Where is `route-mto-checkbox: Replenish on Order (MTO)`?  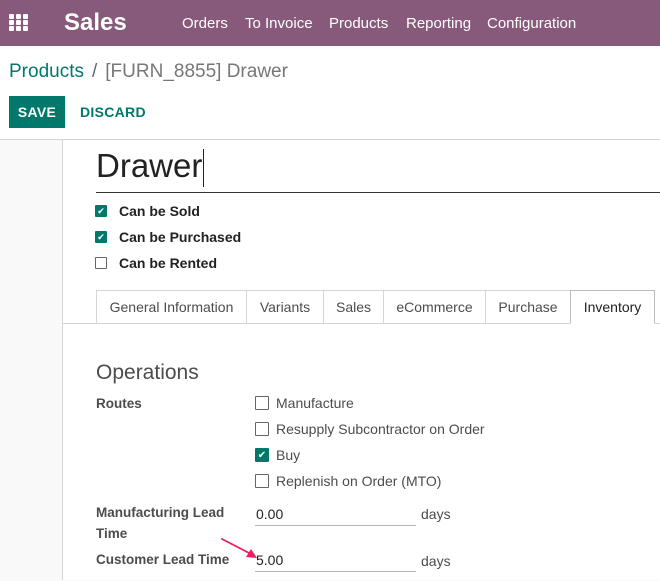
route-mto-checkbox: Replenish on Order (MTO) is located at coordinates (348, 481).